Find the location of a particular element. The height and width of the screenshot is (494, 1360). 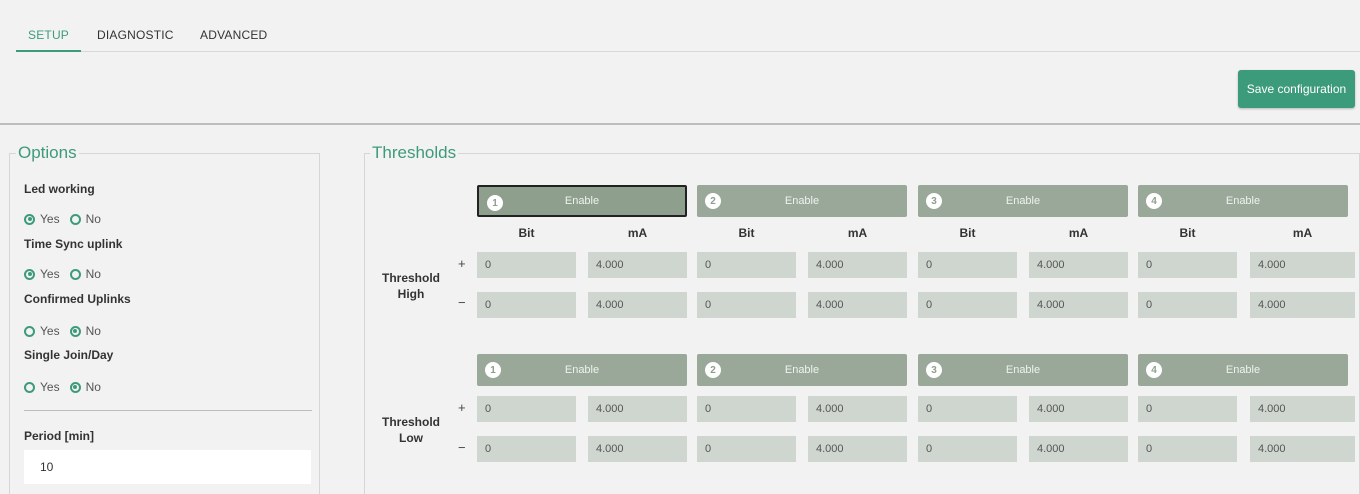

threshold-low-label: Threshold Low is located at coordinates (410, 430).